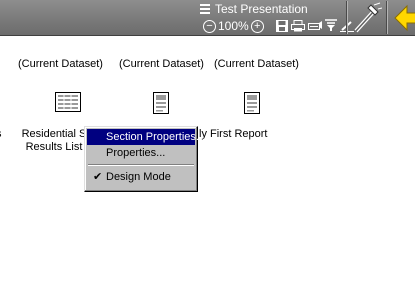  What do you see at coordinates (141, 177) in the screenshot?
I see `menu-item-design-mode: ✔ Design Mode` at bounding box center [141, 177].